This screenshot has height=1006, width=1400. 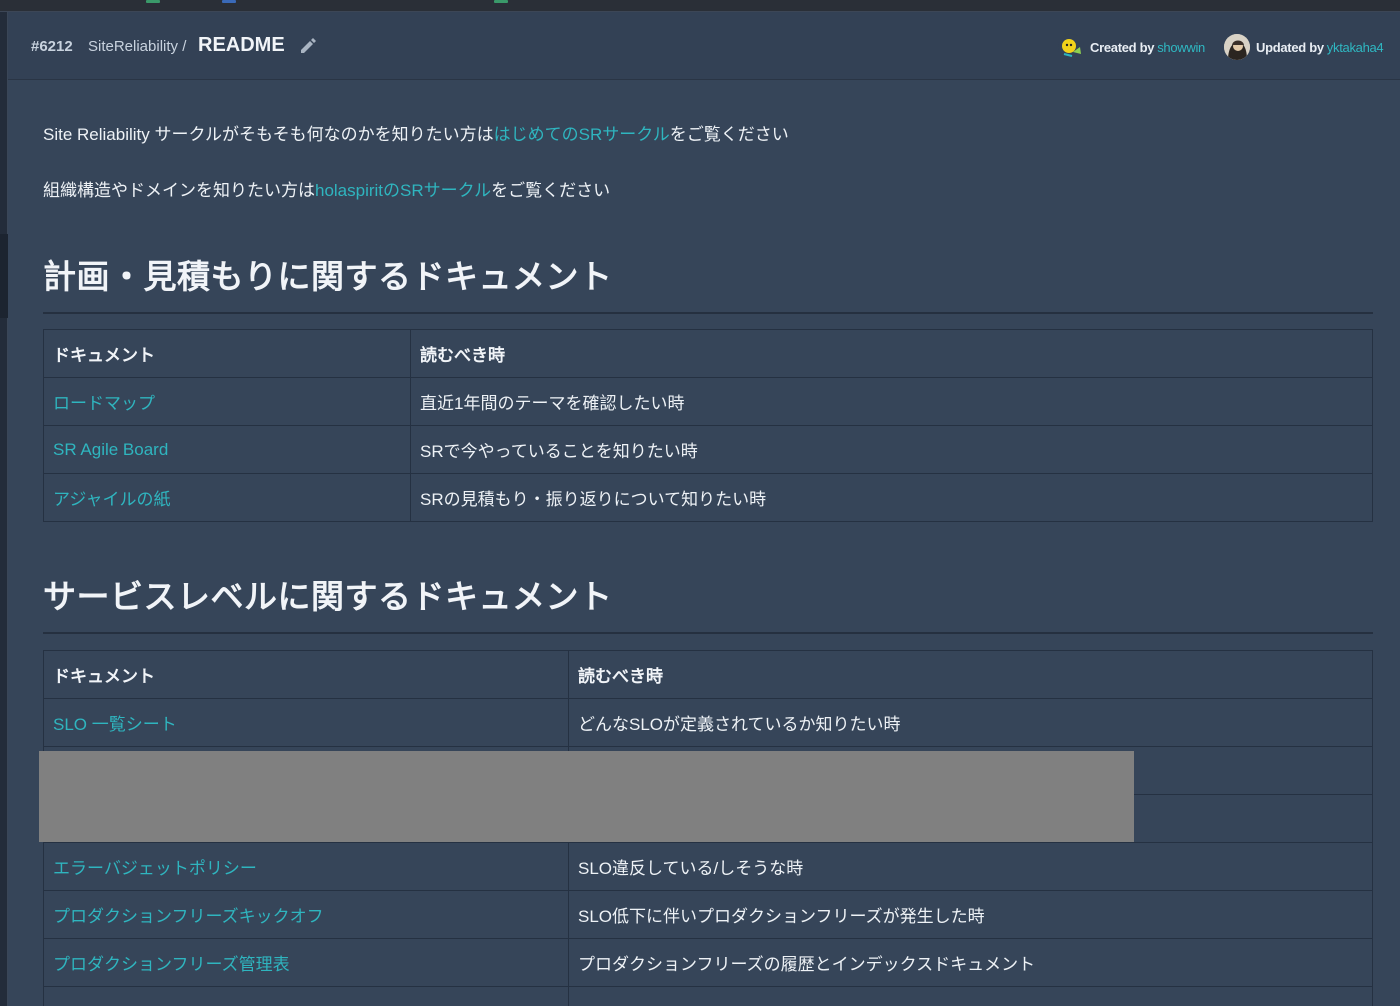 I want to click on created-by: Created by showwin, so click(x=1131, y=47).